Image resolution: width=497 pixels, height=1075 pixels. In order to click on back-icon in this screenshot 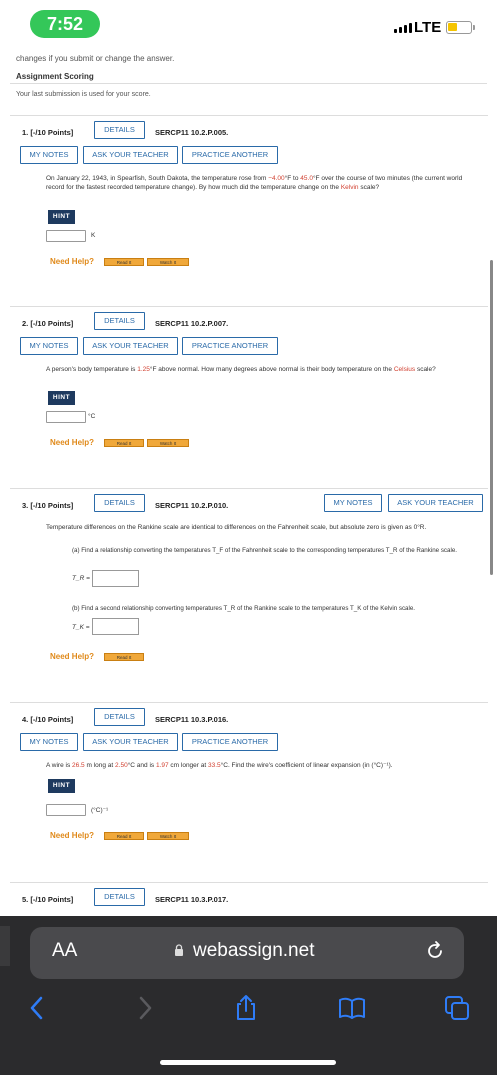, I will do `click(38, 1008)`.